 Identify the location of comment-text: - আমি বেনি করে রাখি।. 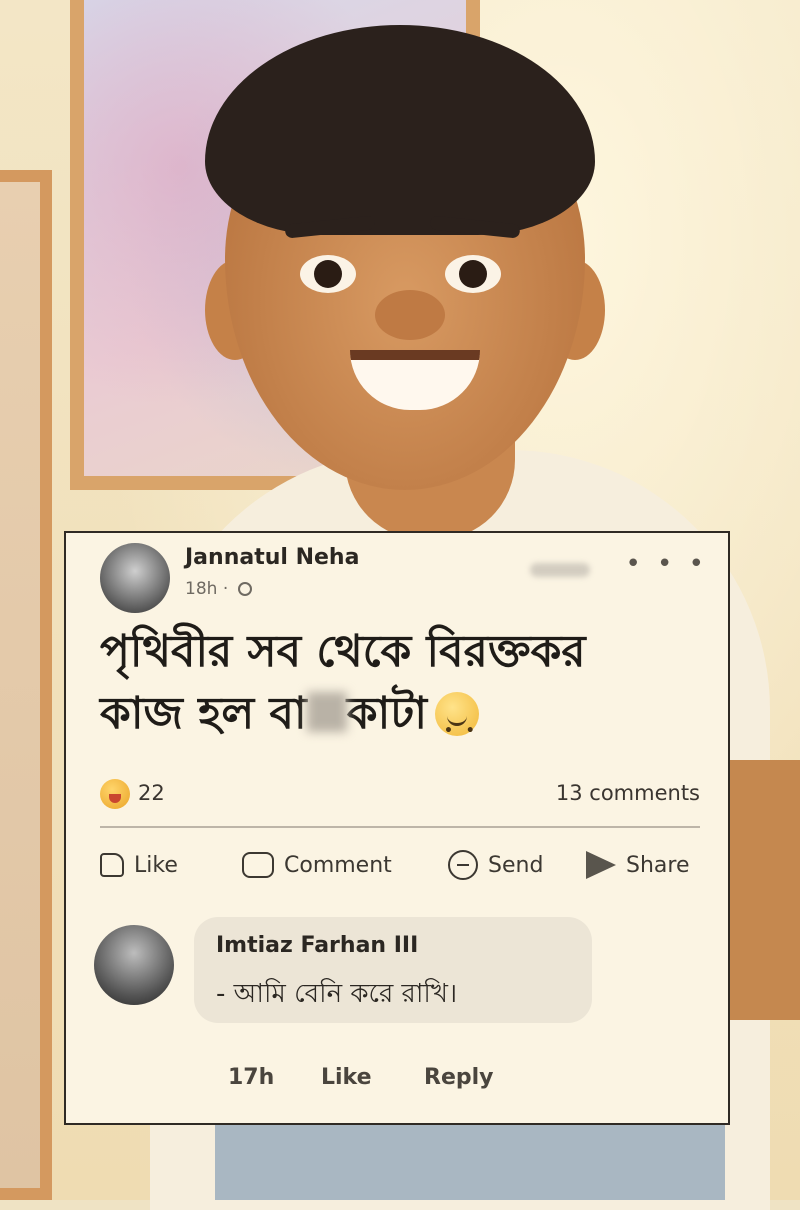
(337, 994).